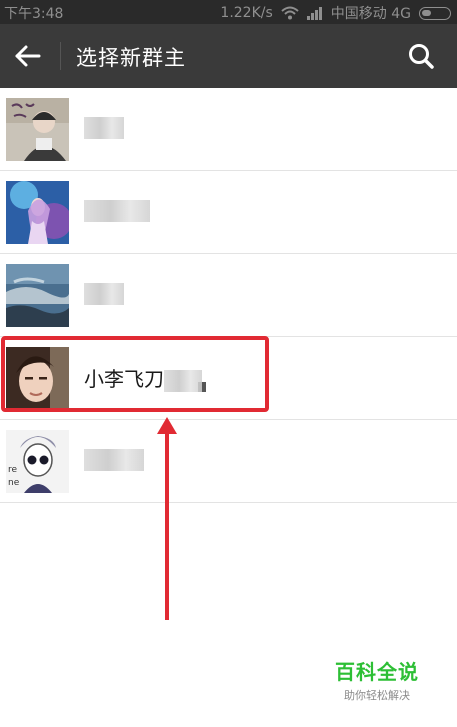 The height and width of the screenshot is (727, 457). What do you see at coordinates (246, 13) in the screenshot?
I see `network-speed: 1.22K/s` at bounding box center [246, 13].